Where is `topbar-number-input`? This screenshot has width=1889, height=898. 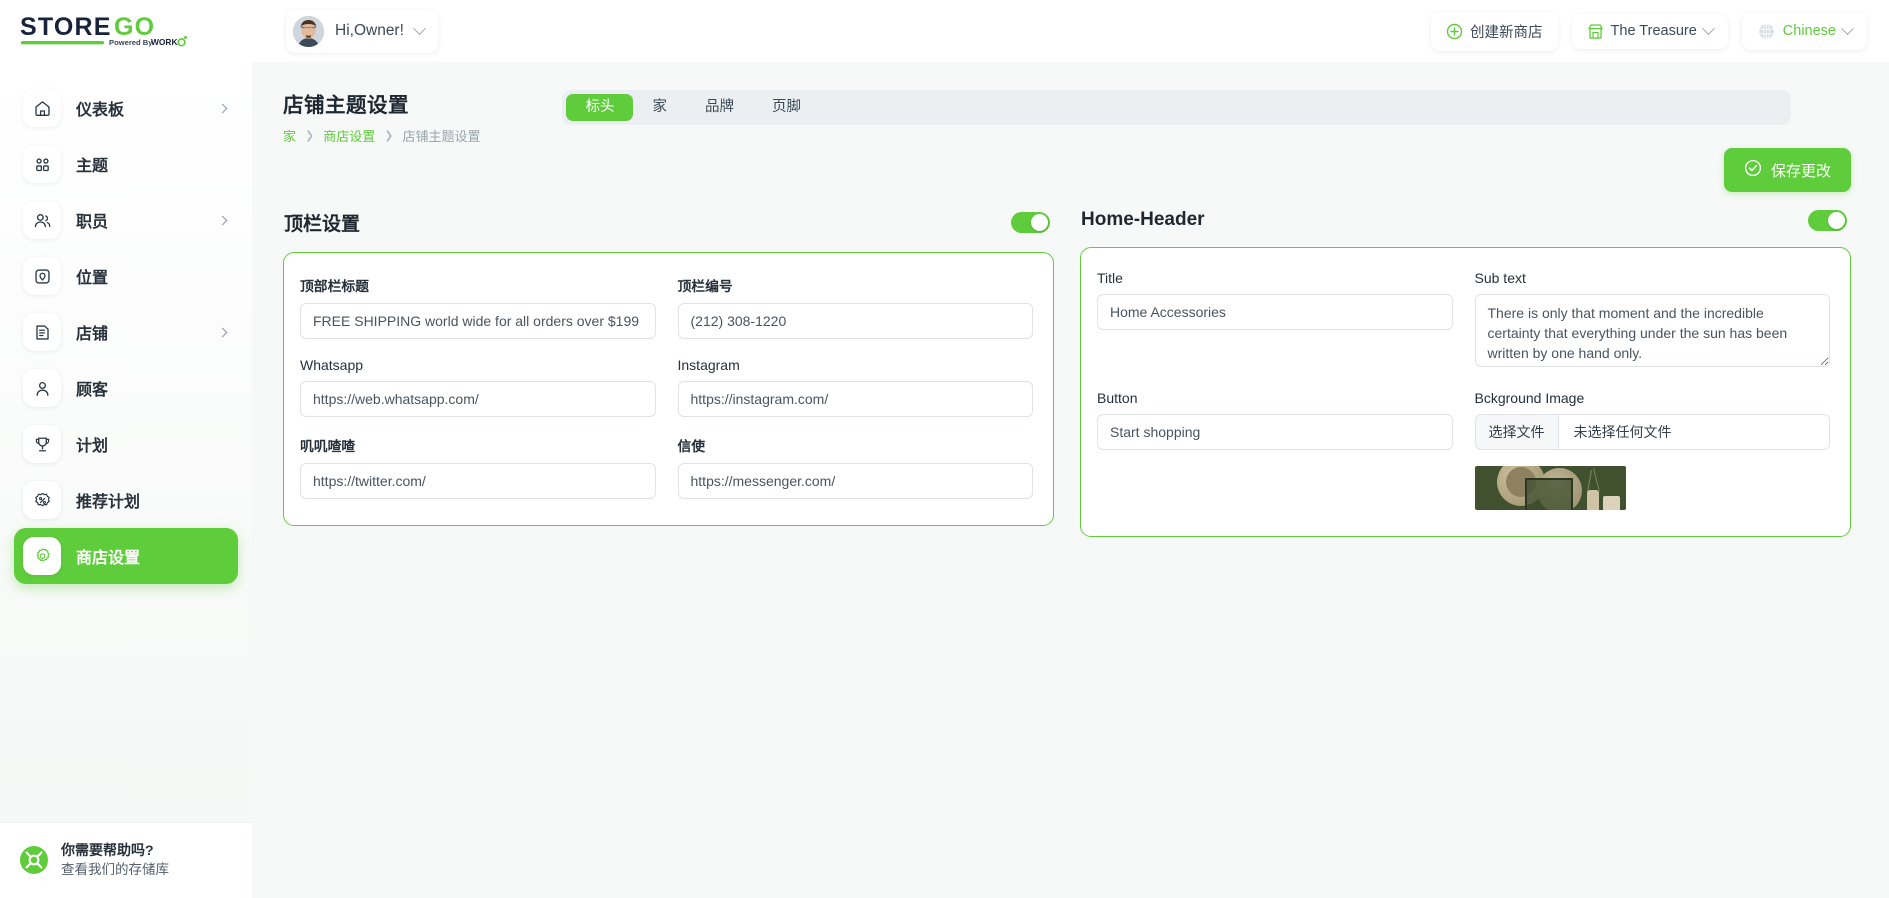
topbar-number-input is located at coordinates (855, 321).